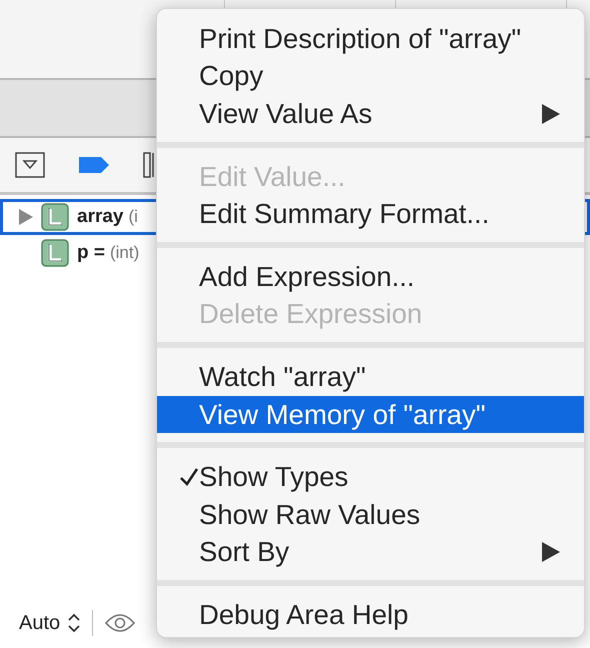 This screenshot has width=590, height=648. What do you see at coordinates (283, 376) in the screenshot?
I see `menu-item-label: Watch "array"` at bounding box center [283, 376].